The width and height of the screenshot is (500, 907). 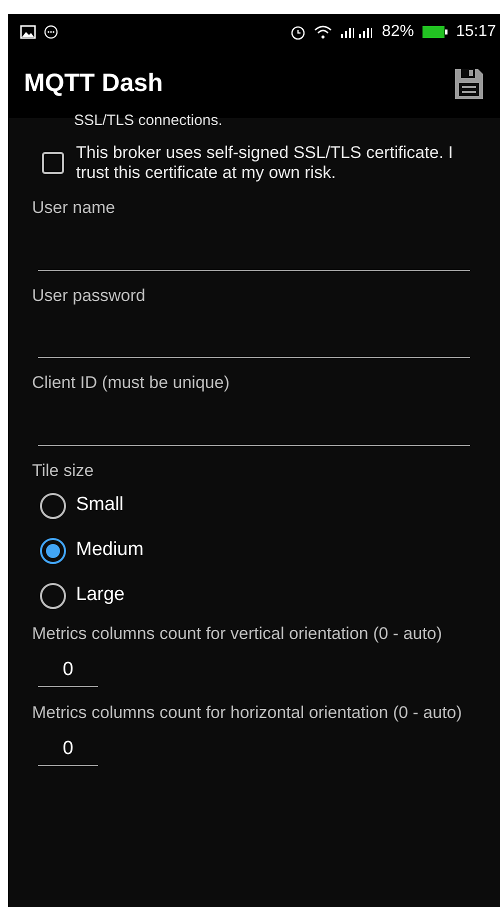 What do you see at coordinates (53, 163) in the screenshot?
I see `checkbox` at bounding box center [53, 163].